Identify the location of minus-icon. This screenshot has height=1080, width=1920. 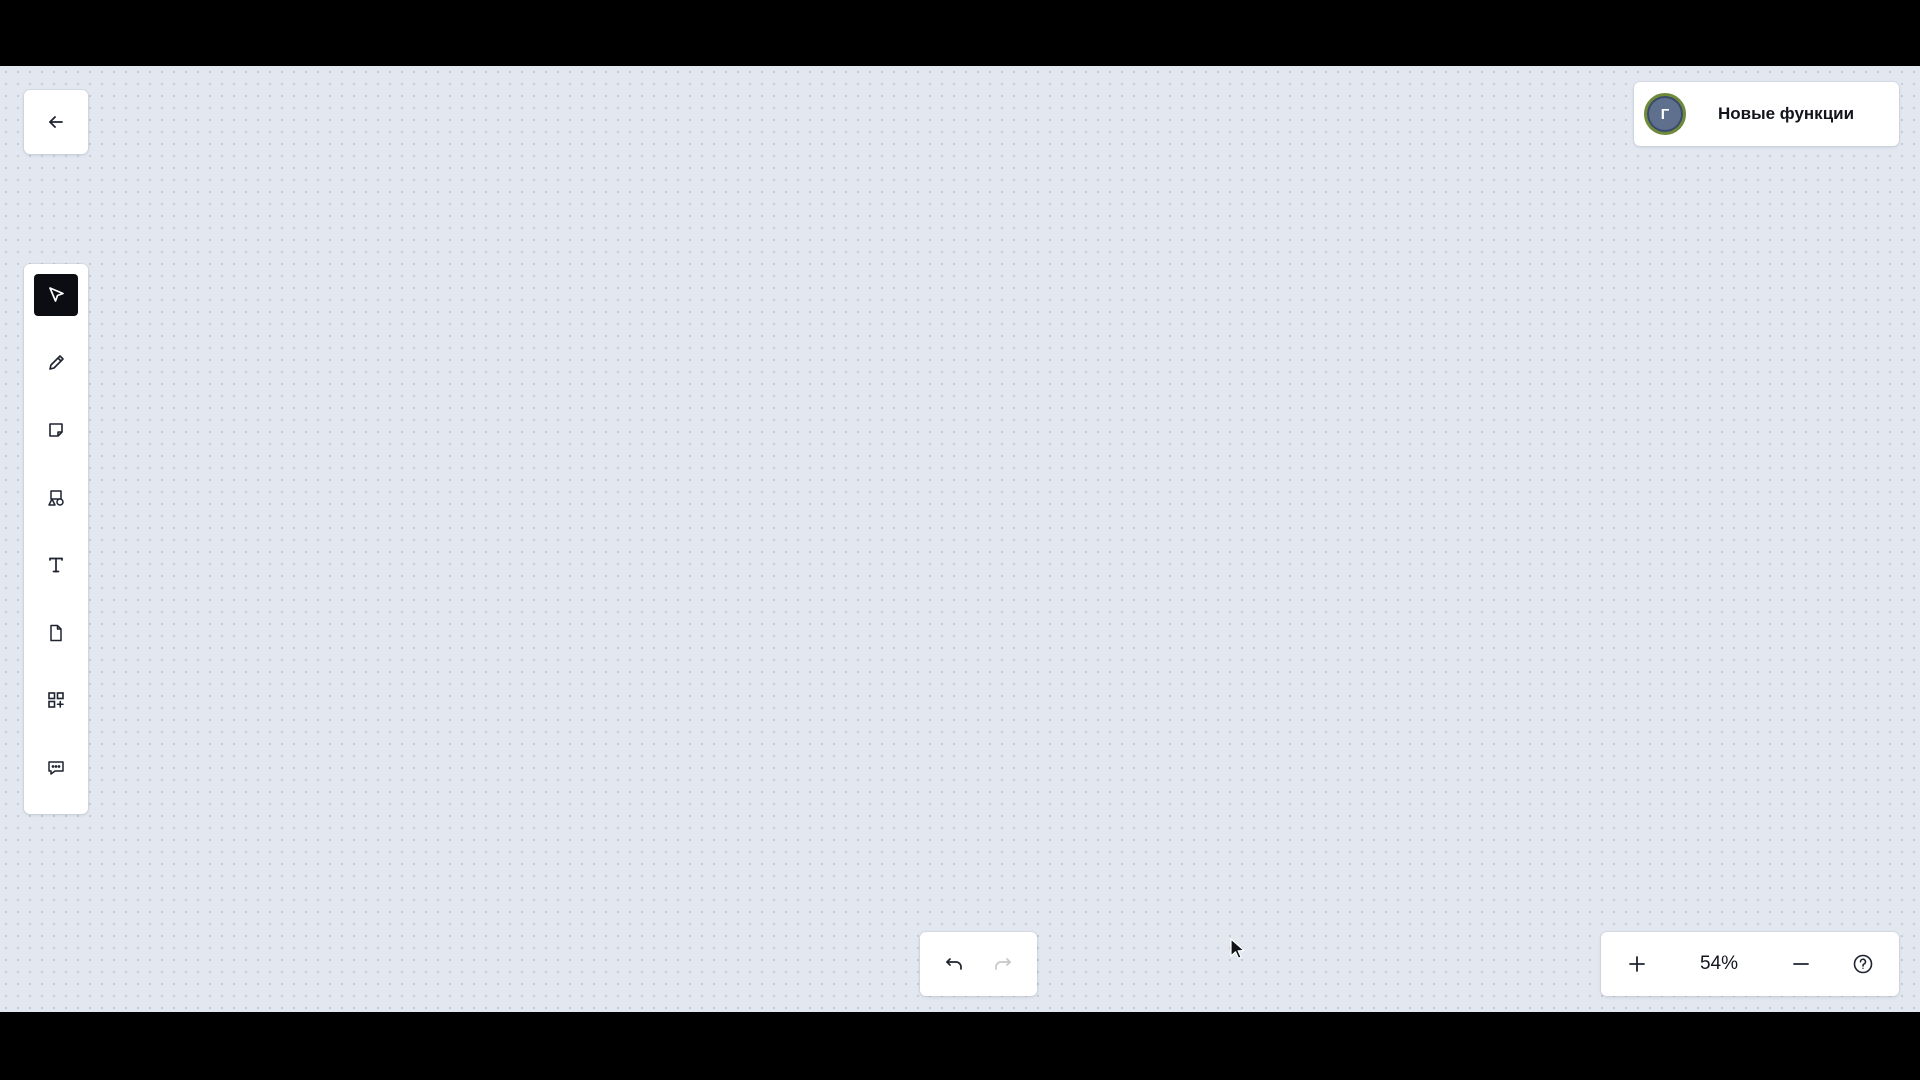
(1801, 964).